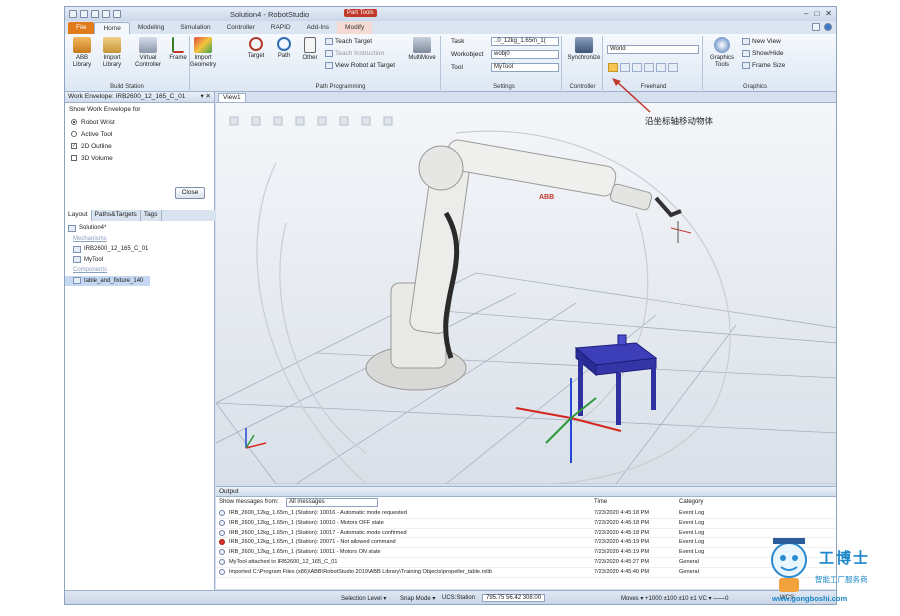 The width and height of the screenshot is (900, 616). What do you see at coordinates (653, 49) in the screenshot?
I see `reference-frame-combo: World` at bounding box center [653, 49].